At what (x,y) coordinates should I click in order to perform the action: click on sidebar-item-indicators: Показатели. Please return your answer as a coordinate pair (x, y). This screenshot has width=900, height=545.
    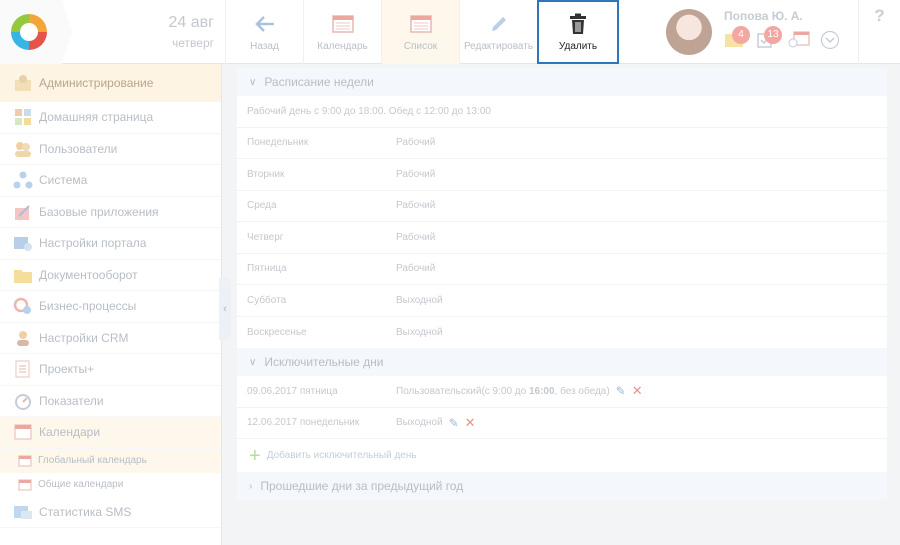
    Looking at the image, I should click on (110, 401).